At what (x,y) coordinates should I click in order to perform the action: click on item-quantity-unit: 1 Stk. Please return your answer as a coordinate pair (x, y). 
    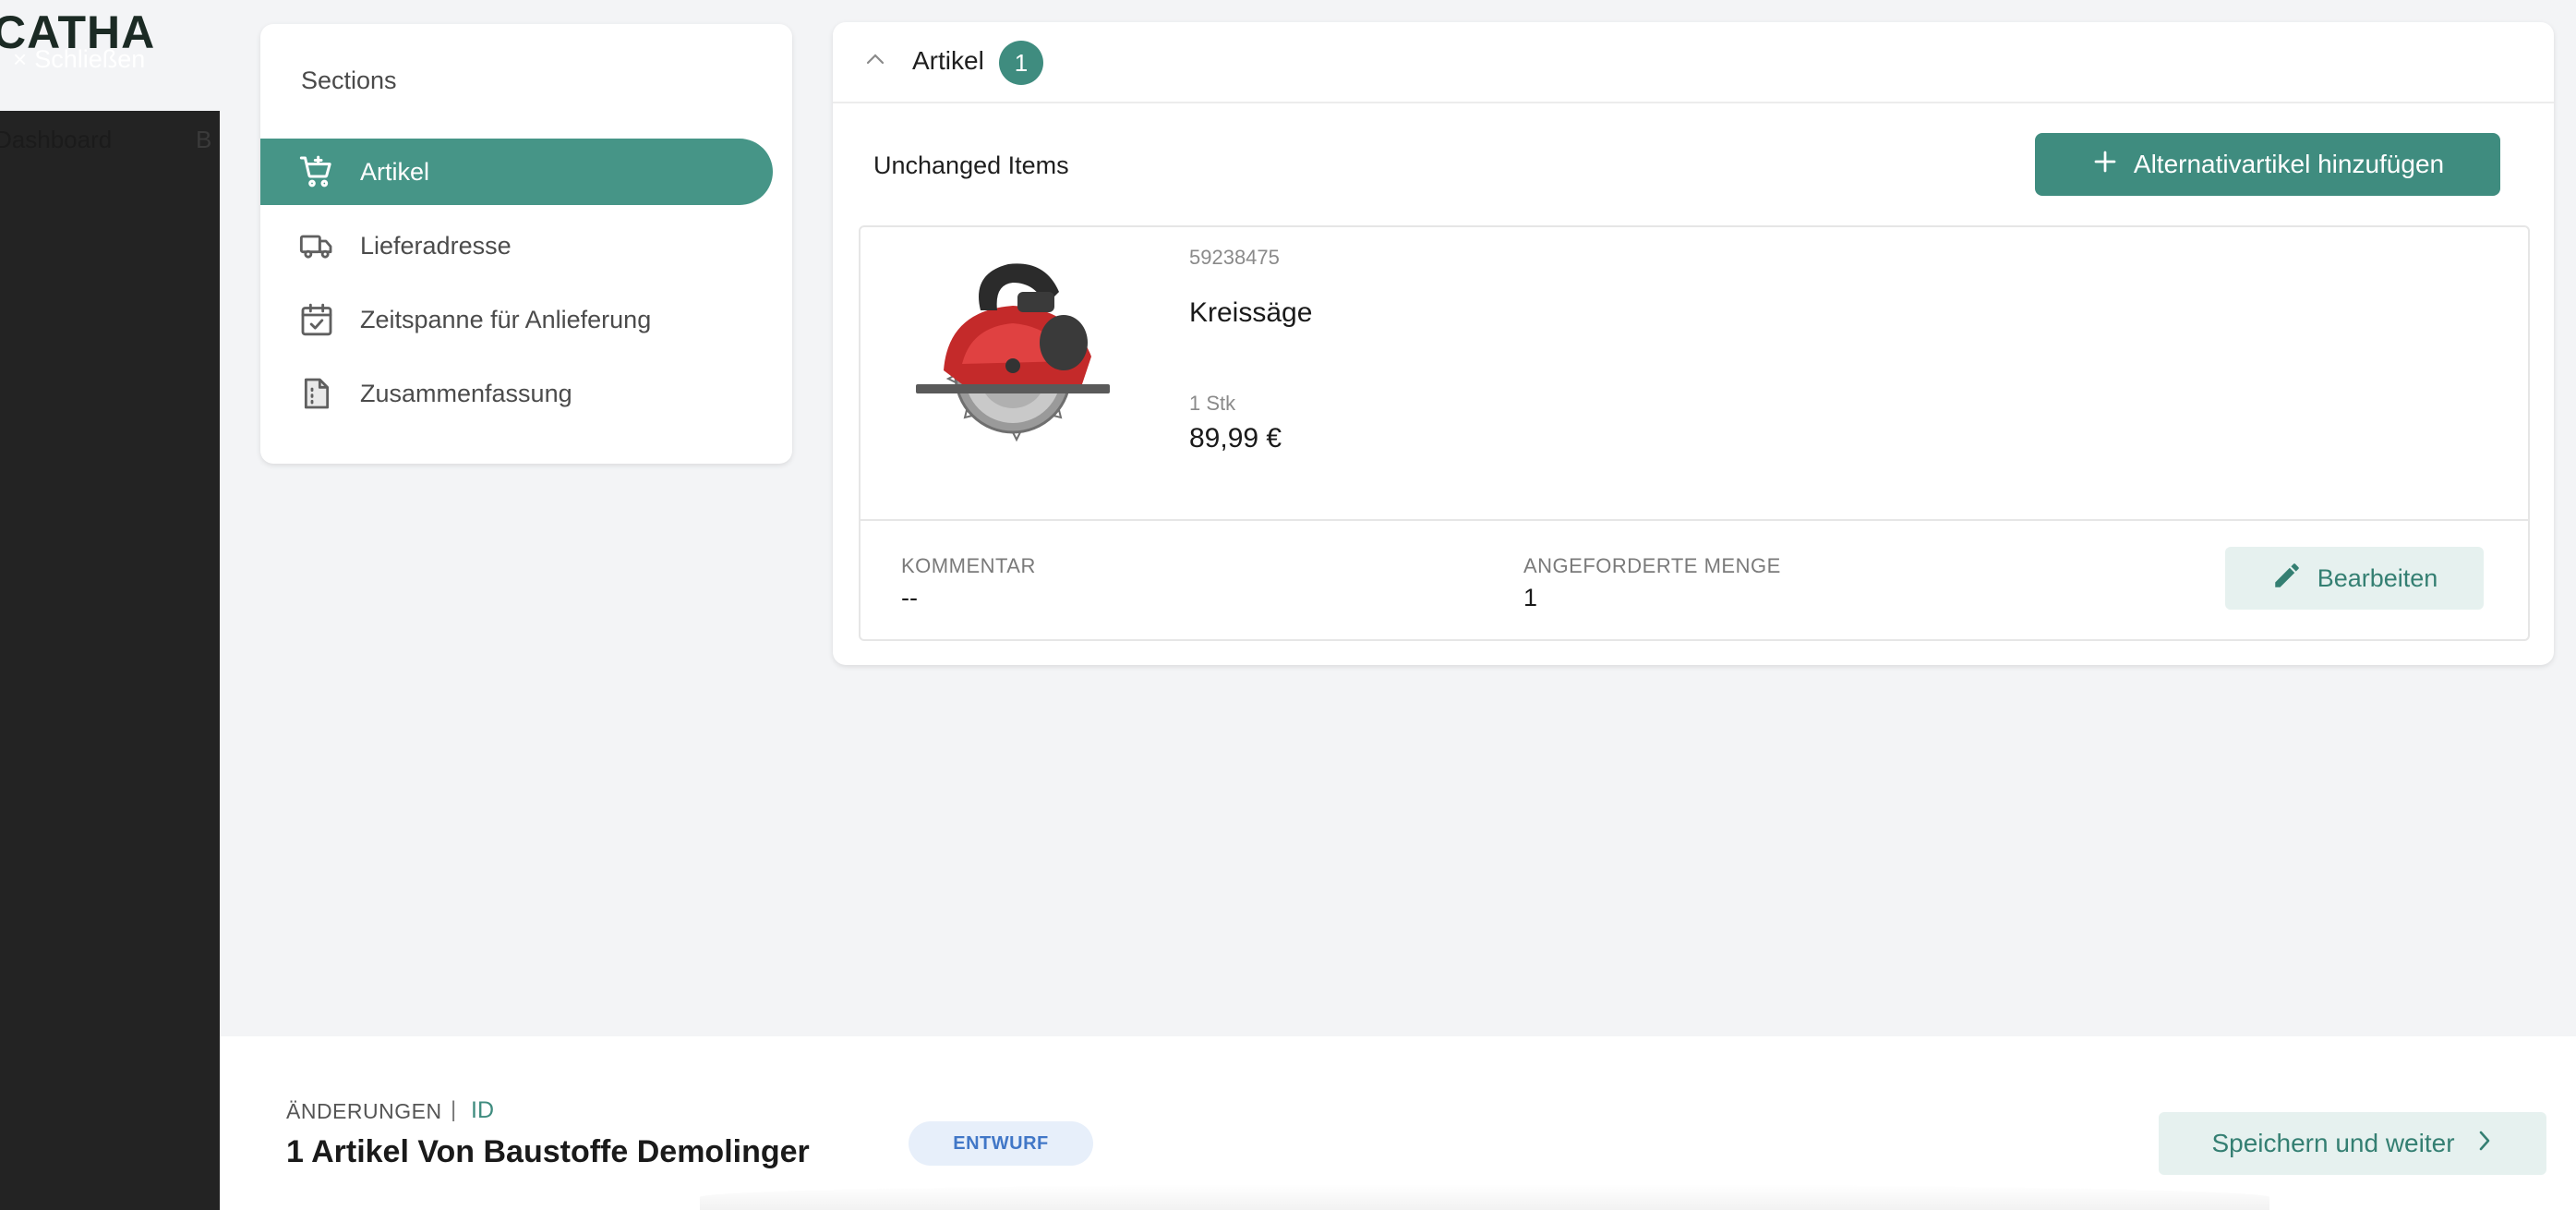
    Looking at the image, I should click on (1212, 403).